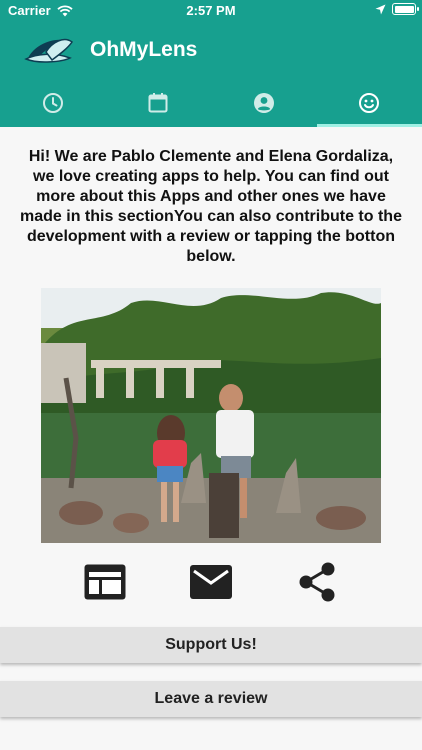  Describe the element at coordinates (144, 49) in the screenshot. I see `app-title: OhMyLens` at that location.